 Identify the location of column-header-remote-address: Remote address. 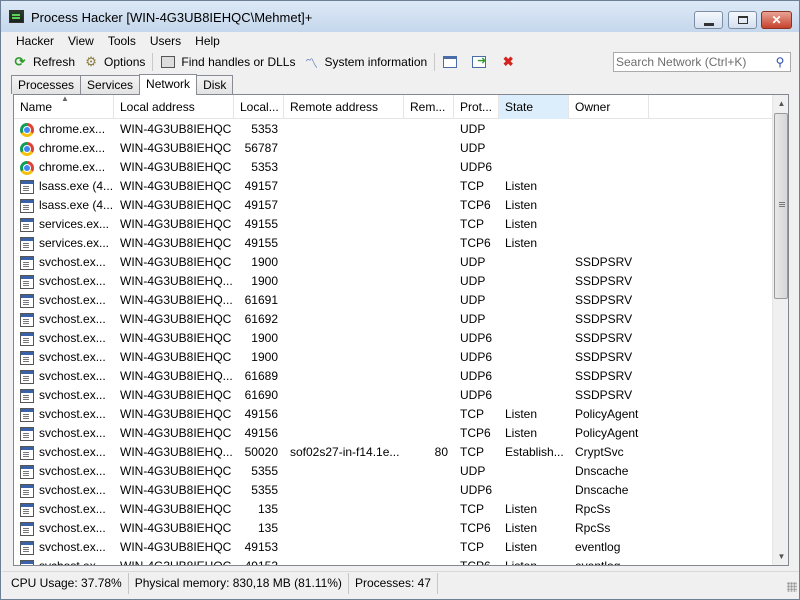
(344, 107).